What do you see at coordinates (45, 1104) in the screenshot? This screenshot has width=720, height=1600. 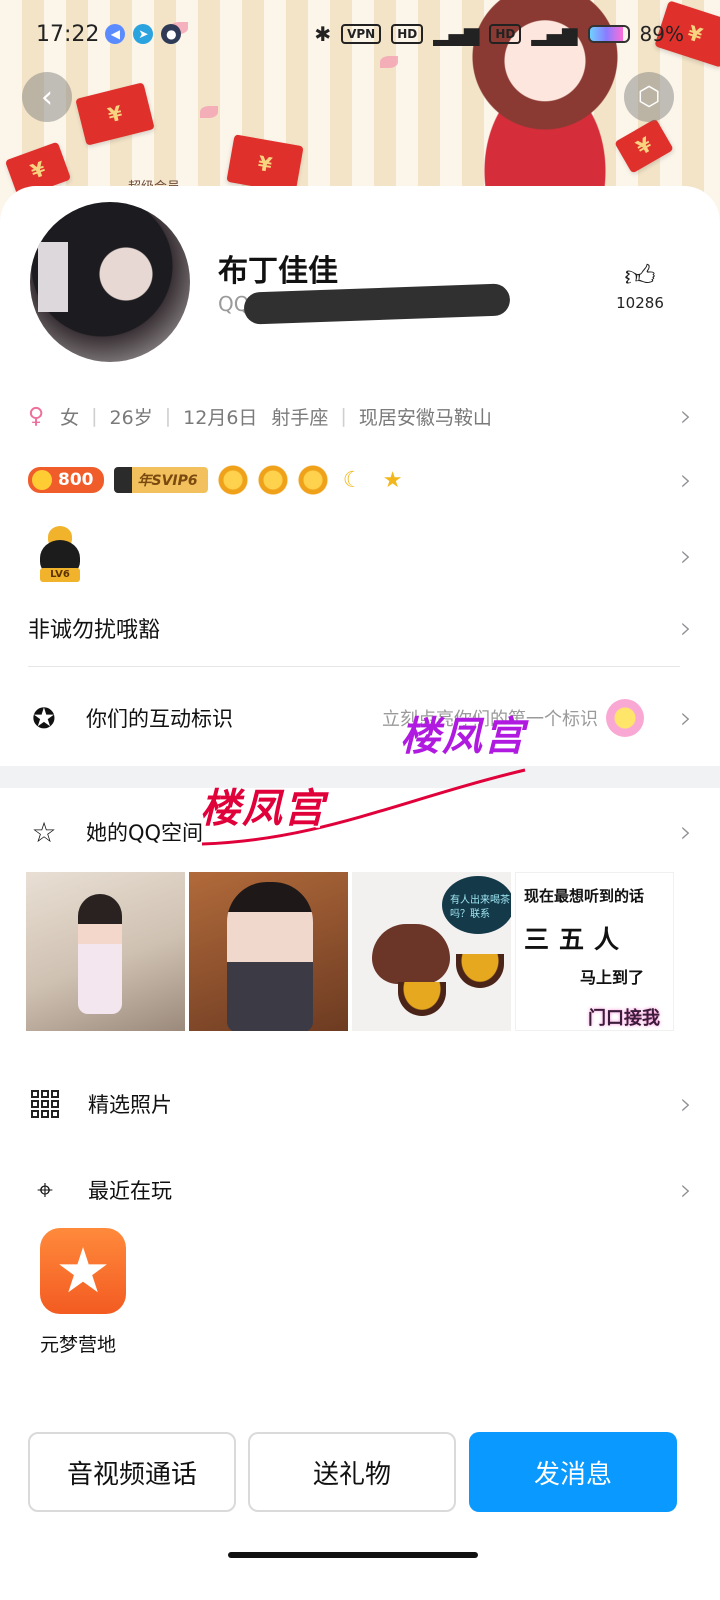 I see `grid-icon` at bounding box center [45, 1104].